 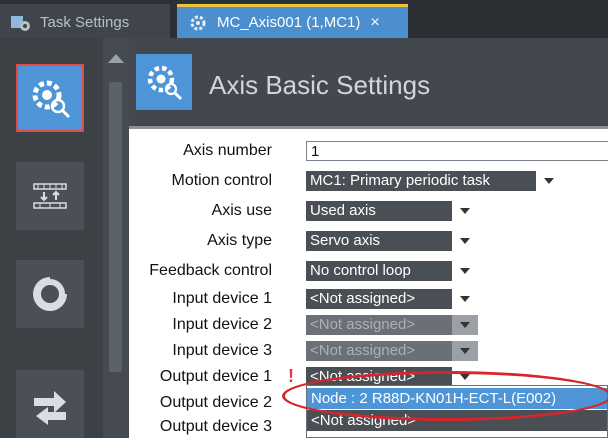 I want to click on axis-basic-settings-button, so click(x=50, y=98).